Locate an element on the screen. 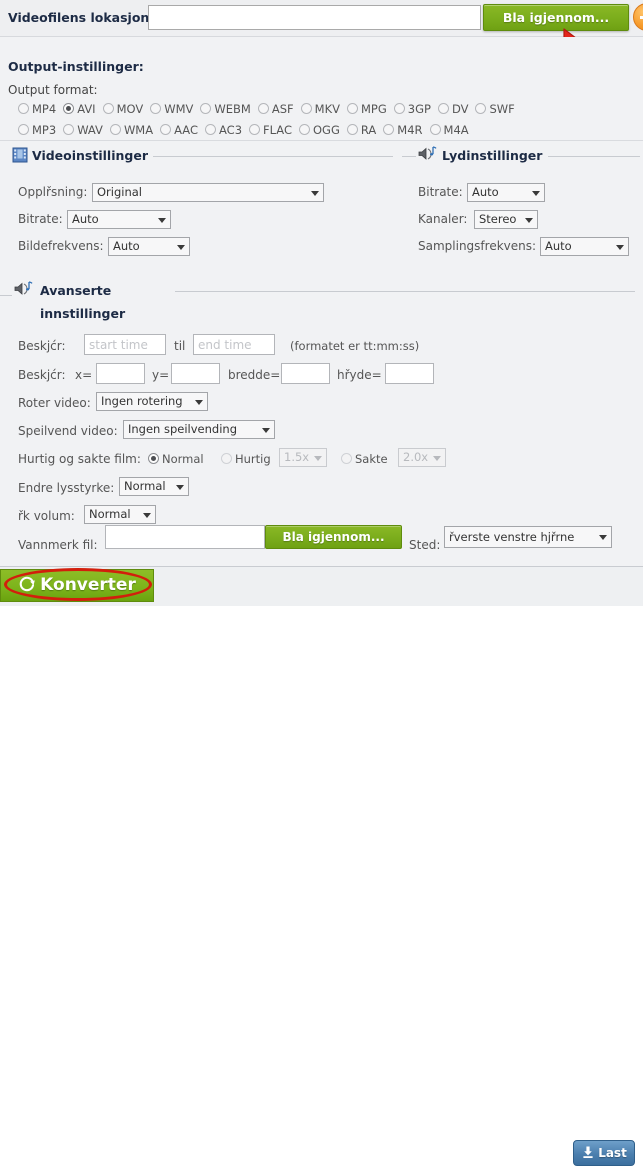  radio-label: MKV is located at coordinates (327, 108).